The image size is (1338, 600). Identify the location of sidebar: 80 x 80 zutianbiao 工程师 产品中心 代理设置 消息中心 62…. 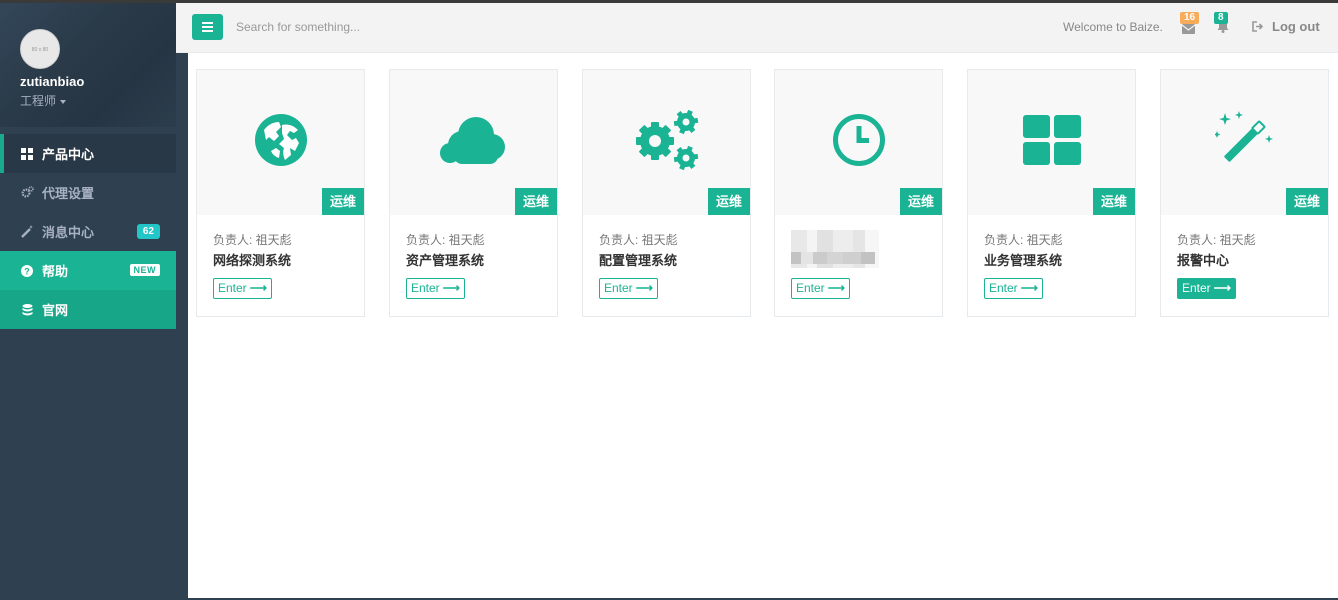
(88, 301).